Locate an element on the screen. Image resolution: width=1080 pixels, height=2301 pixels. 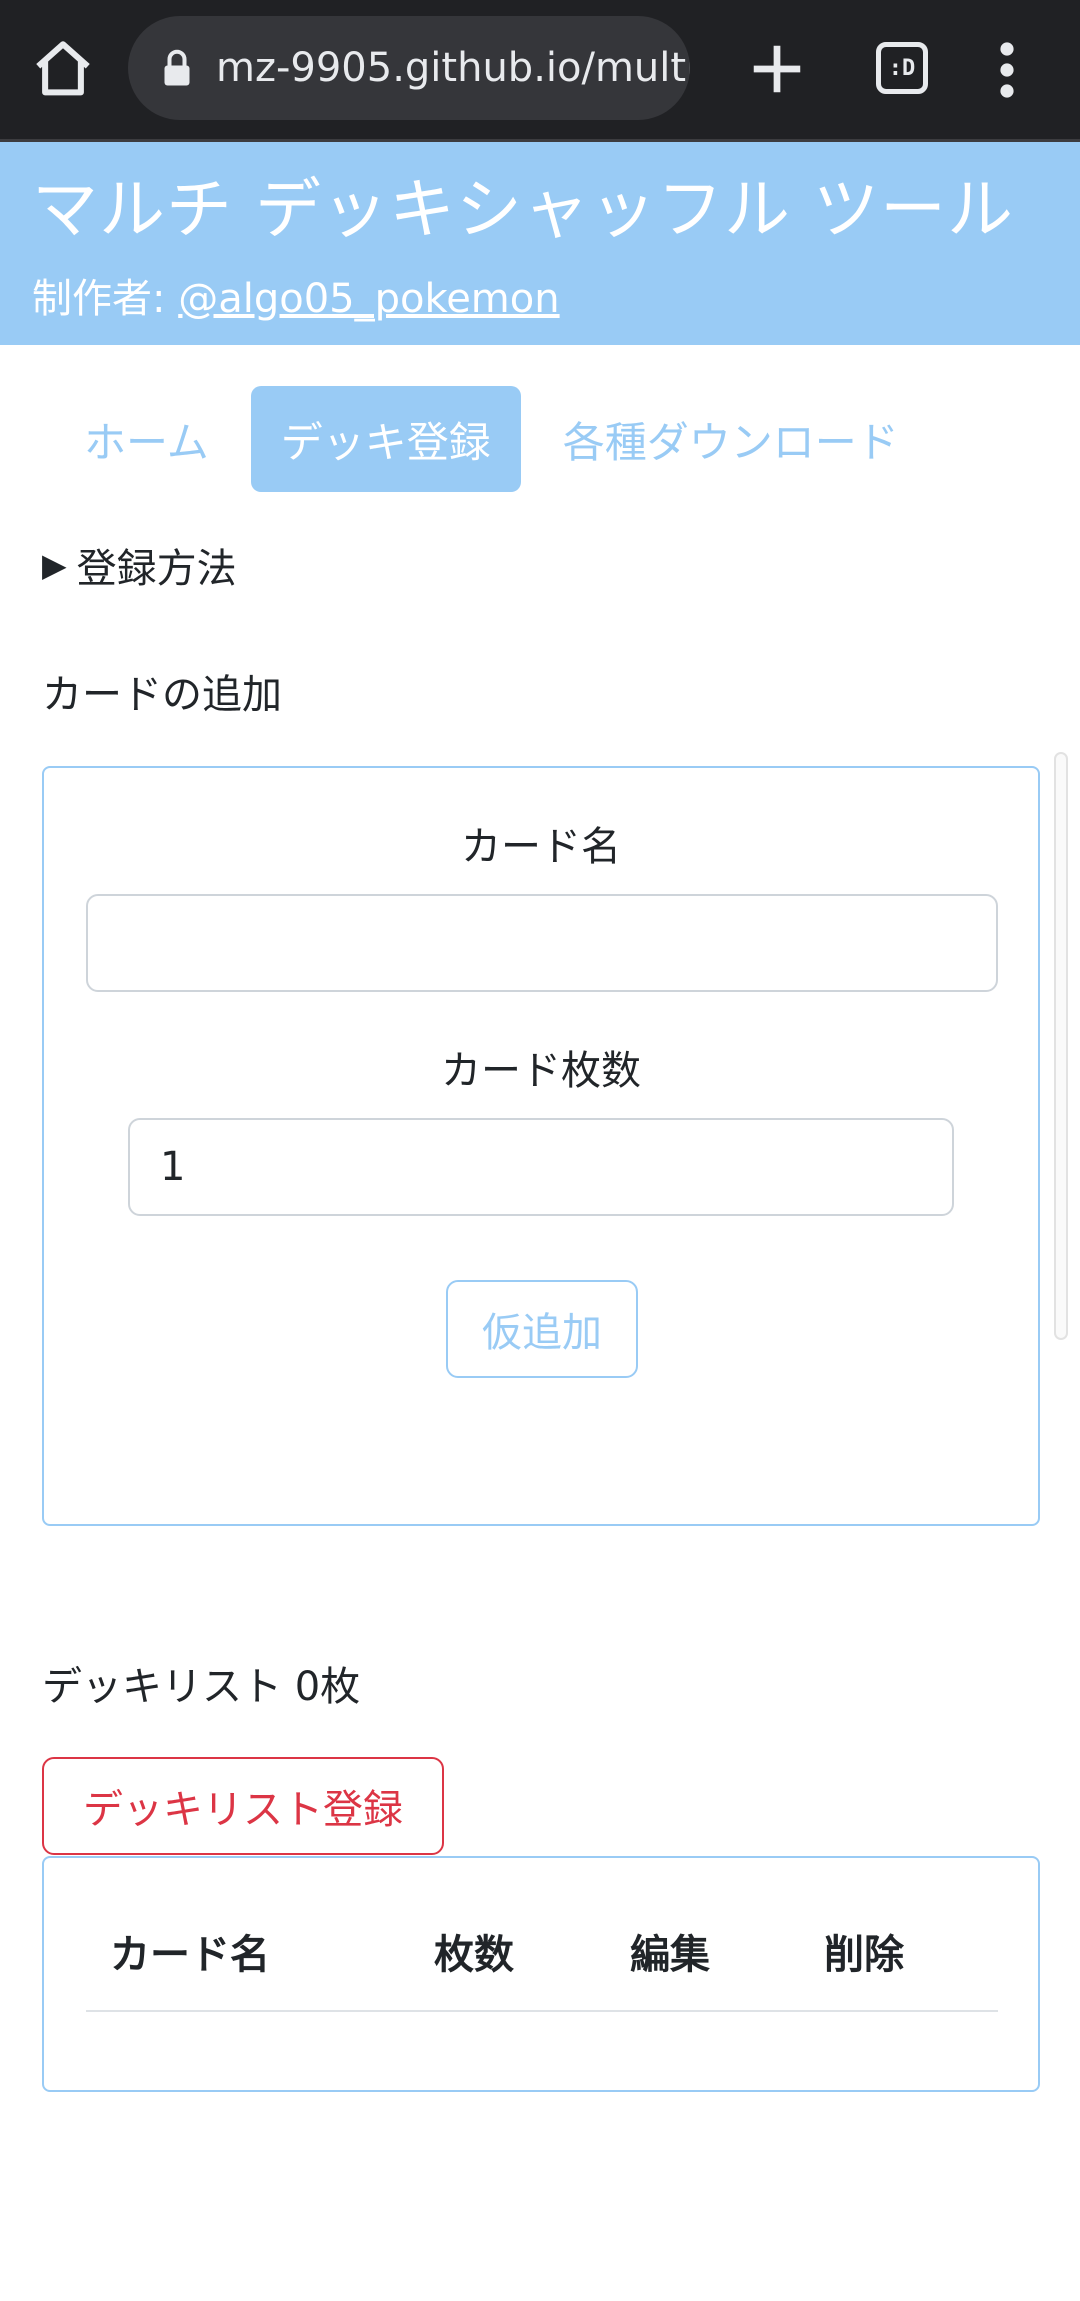
column-edit: 編集 is located at coordinates (670, 1955).